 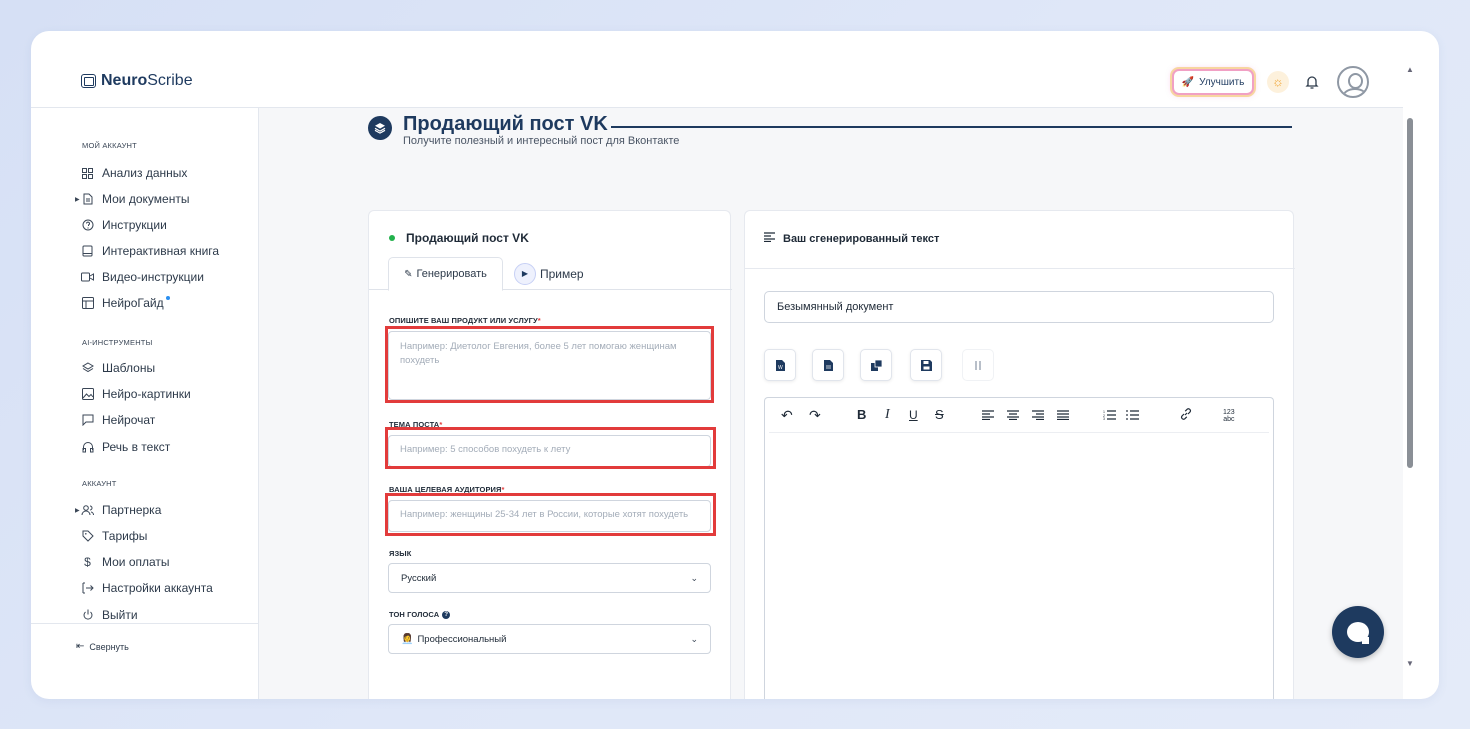 I want to click on align-justify-icon, so click(x=1063, y=415).